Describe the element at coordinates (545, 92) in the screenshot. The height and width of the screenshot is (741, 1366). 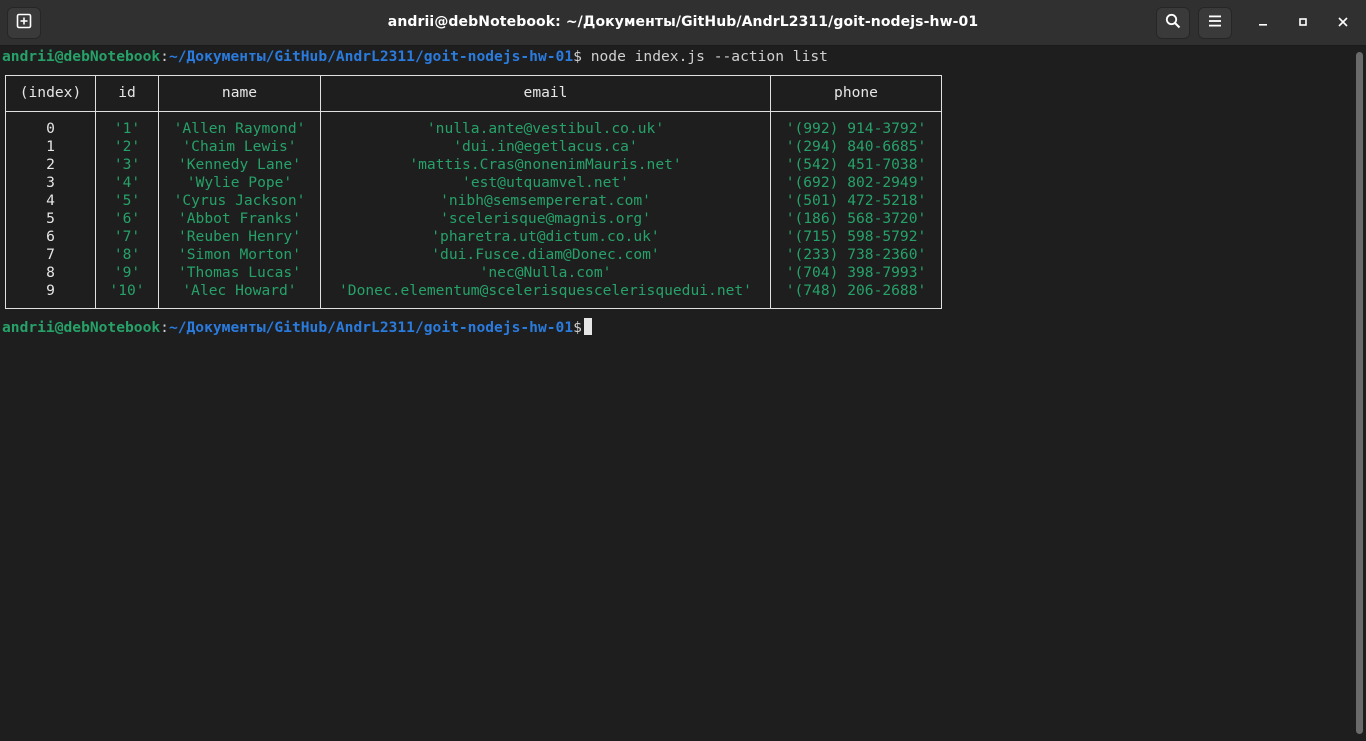
I see `table-header-email: email` at that location.